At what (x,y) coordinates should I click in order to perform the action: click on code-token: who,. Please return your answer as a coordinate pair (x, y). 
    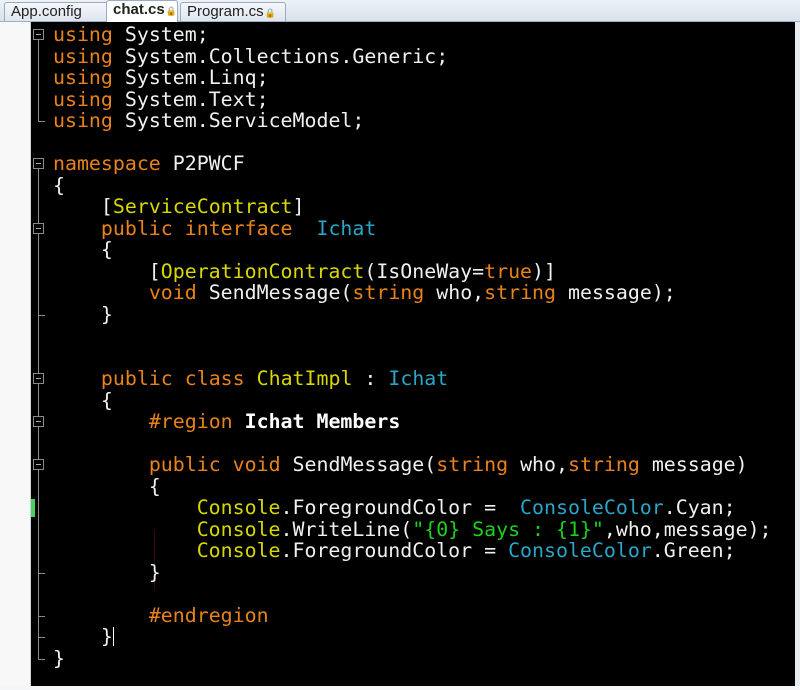
    Looking at the image, I should click on (454, 292).